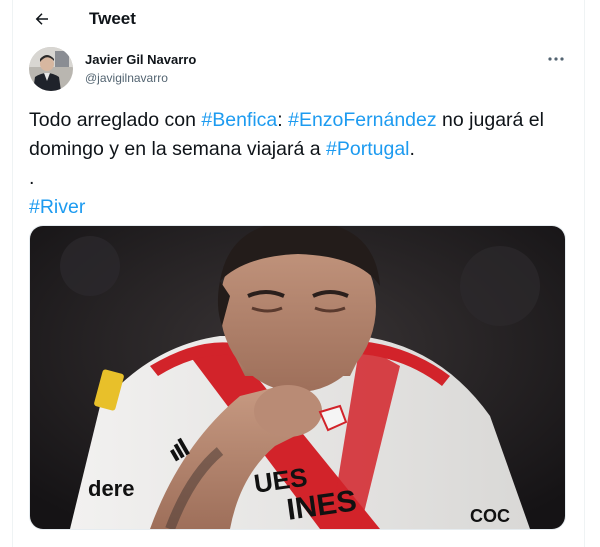 The image size is (600, 547). I want to click on author-names: Javier Gil Navarro @javigilnavarro, so click(140, 69).